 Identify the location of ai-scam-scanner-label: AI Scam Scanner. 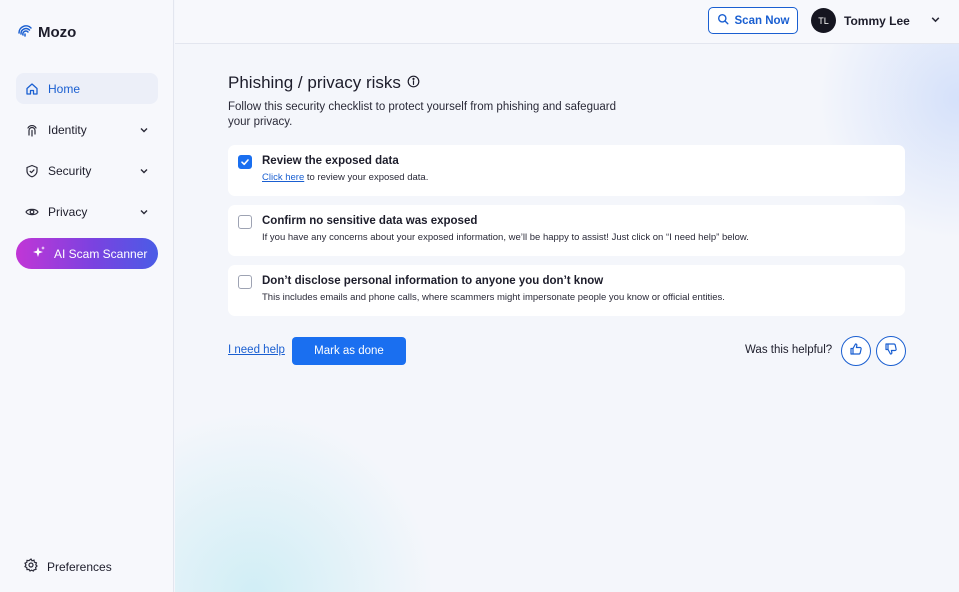
(101, 253).